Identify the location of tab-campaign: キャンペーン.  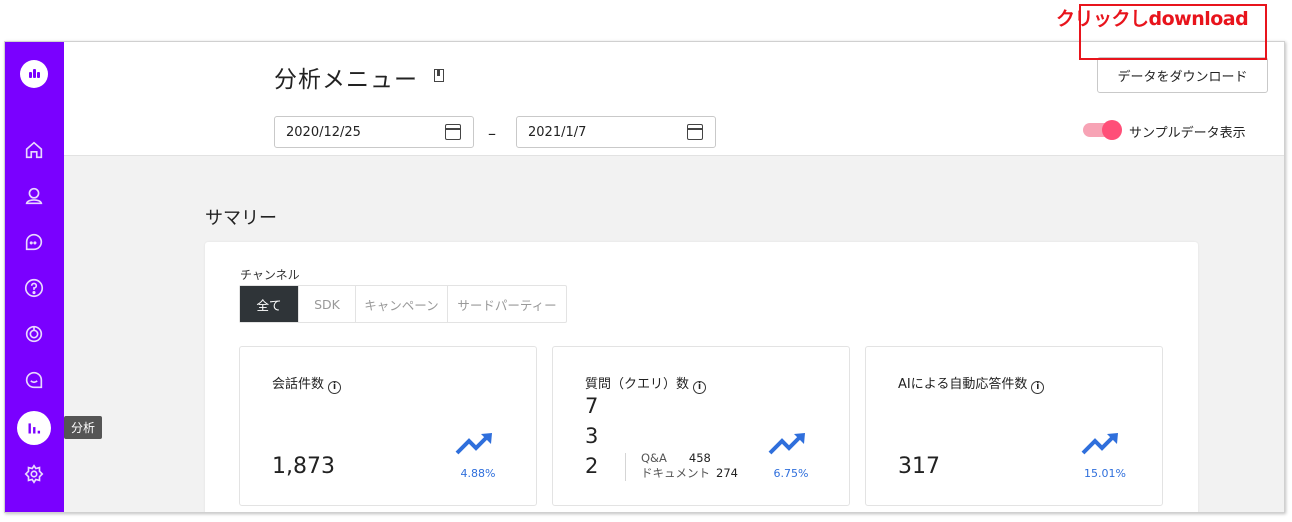
(401, 304).